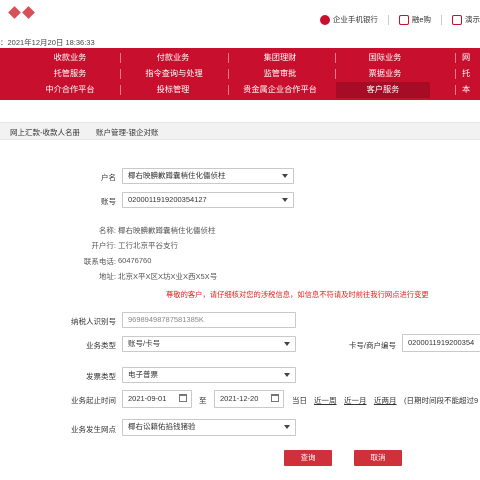 The image size is (480, 480). What do you see at coordinates (148, 245) in the screenshot?
I see `info-bank-value: 工行北京平谷支行` at bounding box center [148, 245].